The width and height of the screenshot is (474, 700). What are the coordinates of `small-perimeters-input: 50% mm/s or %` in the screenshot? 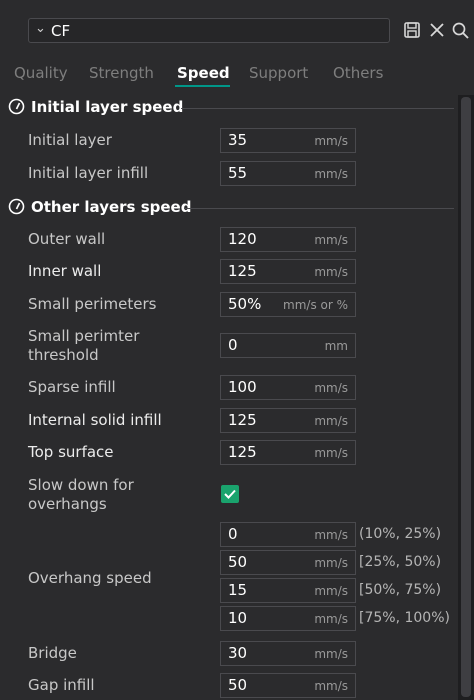 It's located at (288, 304).